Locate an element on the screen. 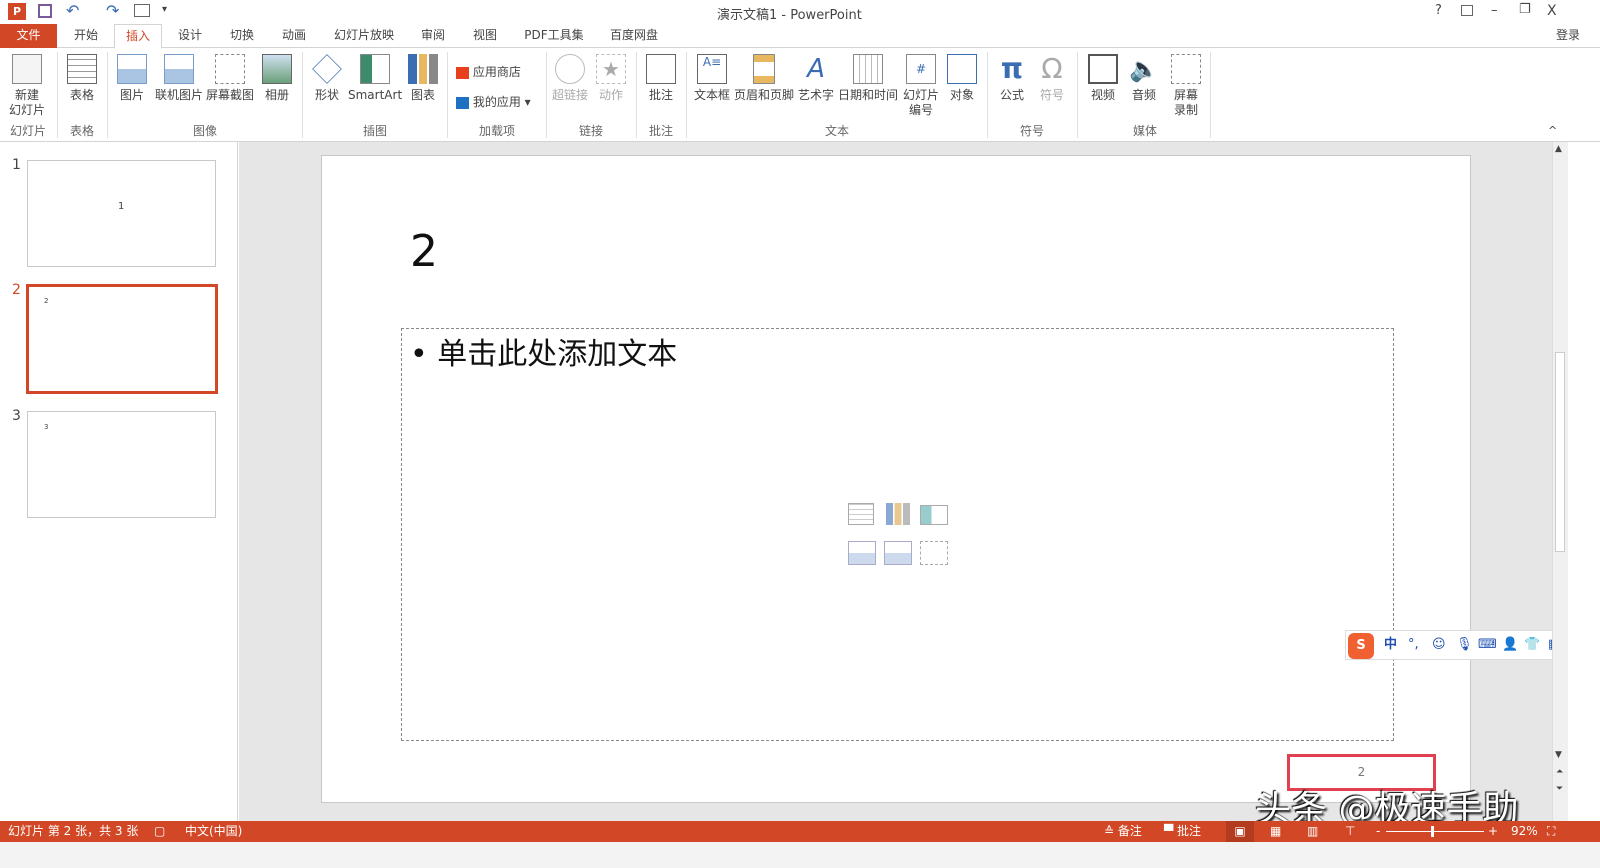 This screenshot has width=1600, height=868. slide-title: 2 is located at coordinates (424, 251).